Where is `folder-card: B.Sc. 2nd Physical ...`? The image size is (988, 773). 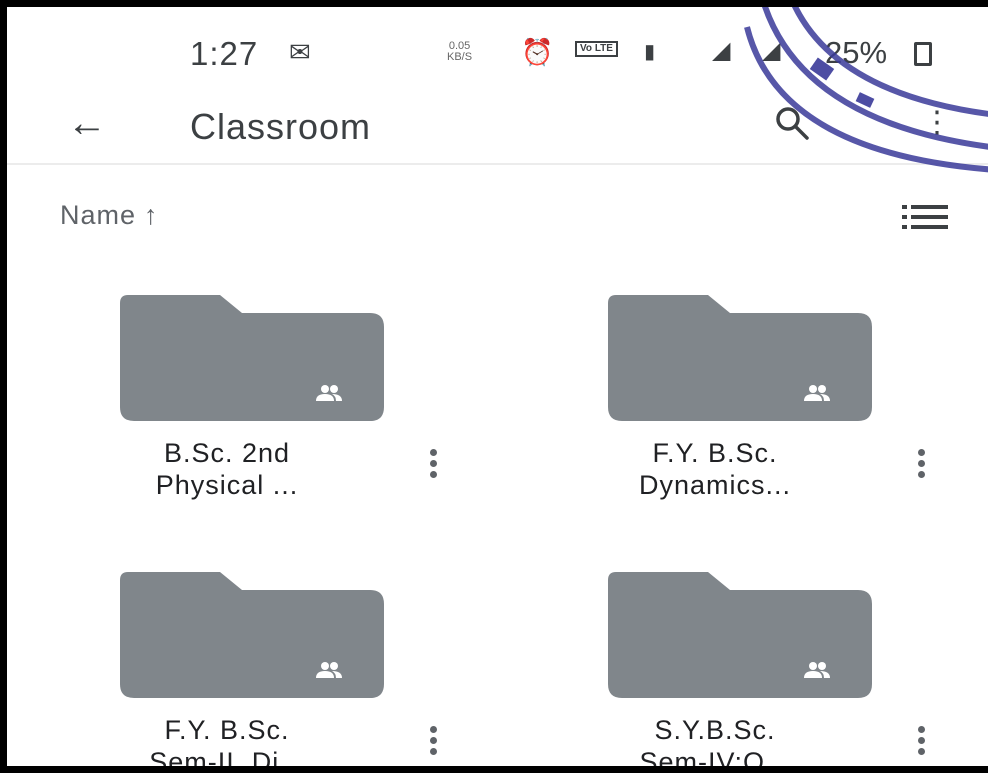
folder-card: B.Sc. 2nd Physical ... is located at coordinates (222, 410).